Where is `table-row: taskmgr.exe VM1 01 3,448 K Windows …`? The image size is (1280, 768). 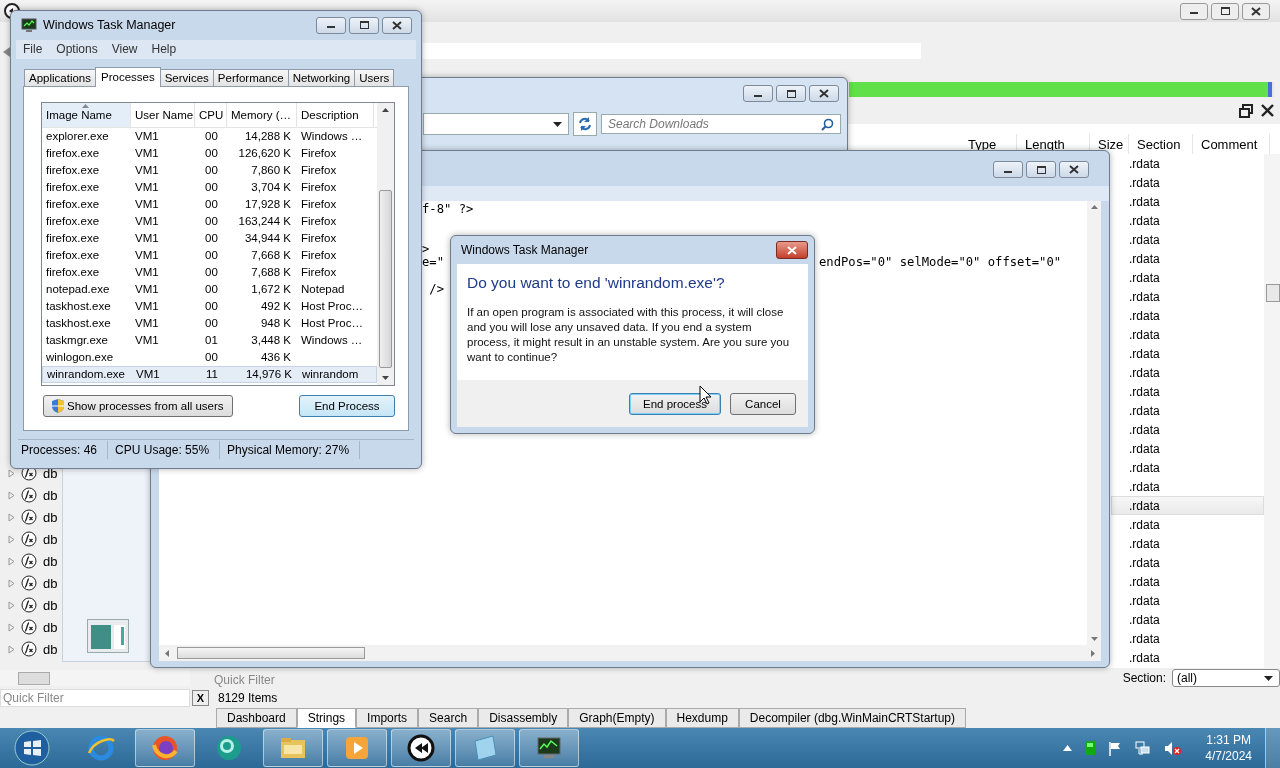
table-row: taskmgr.exe VM1 01 3,448 K Windows … is located at coordinates (209, 340).